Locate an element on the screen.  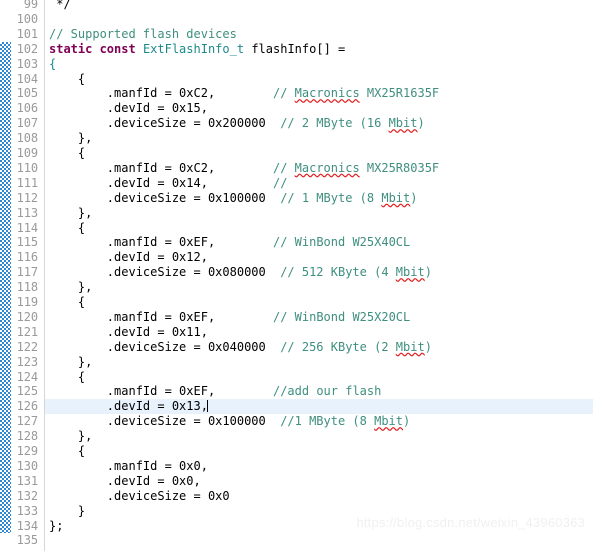
line-number: 122 is located at coordinates (19, 347).